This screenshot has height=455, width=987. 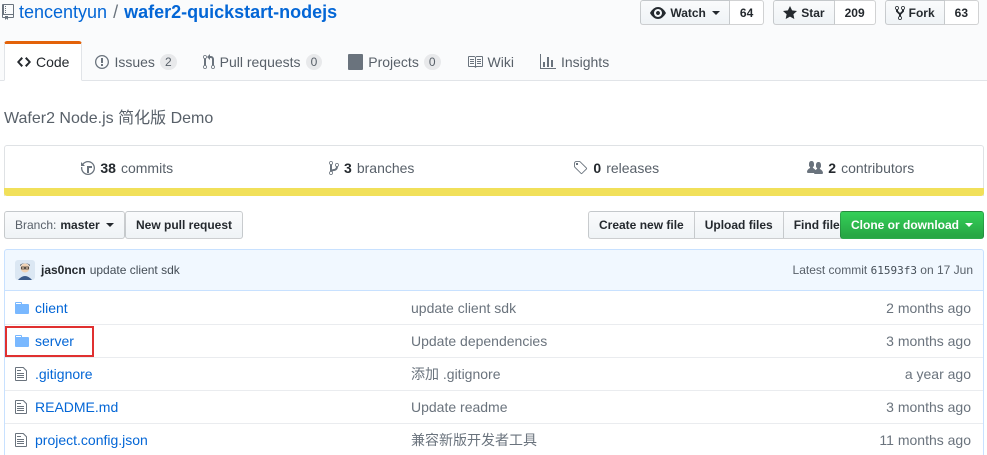 What do you see at coordinates (580, 168) in the screenshot?
I see `tag-icon` at bounding box center [580, 168].